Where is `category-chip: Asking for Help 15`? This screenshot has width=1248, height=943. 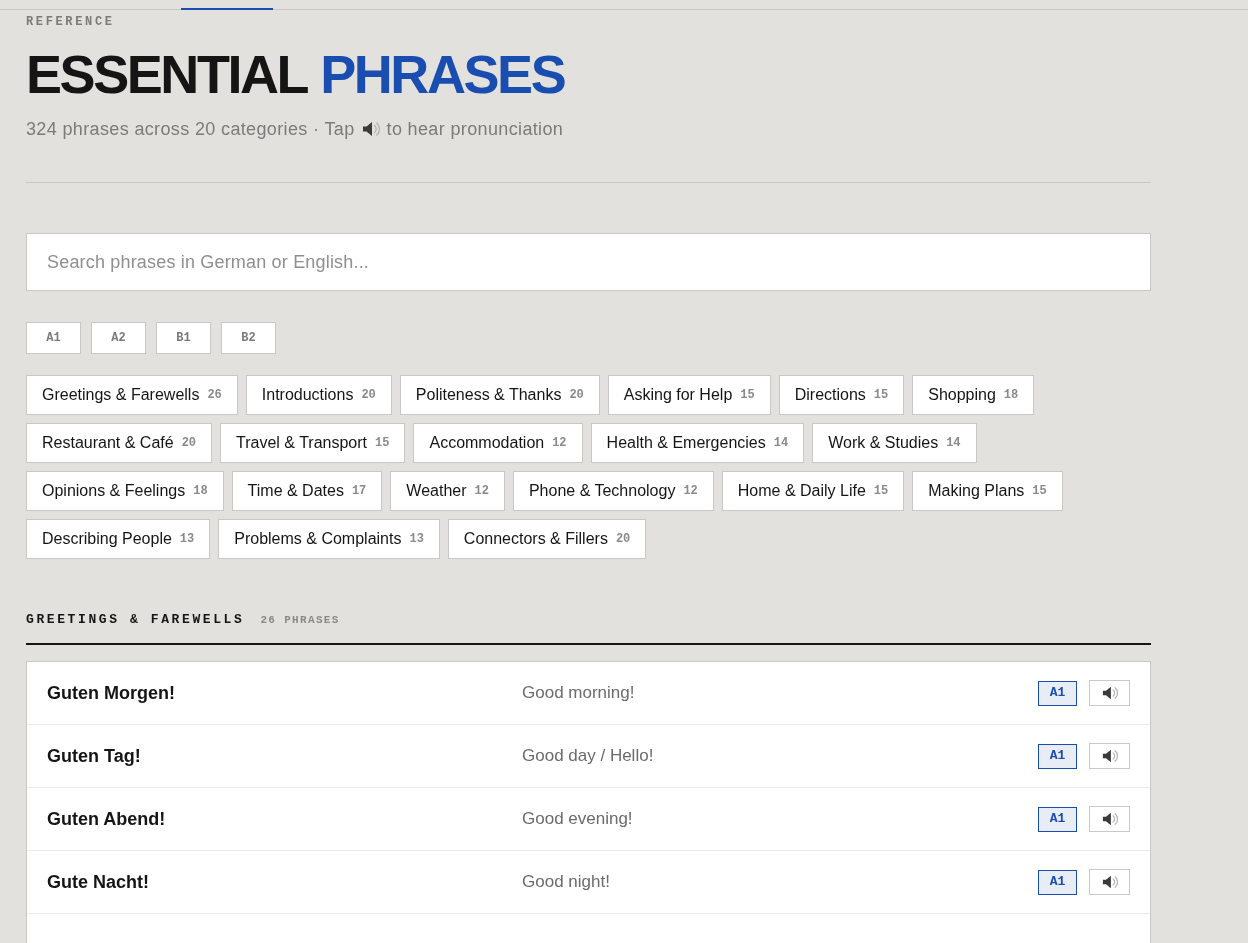
category-chip: Asking for Help 15 is located at coordinates (689, 395).